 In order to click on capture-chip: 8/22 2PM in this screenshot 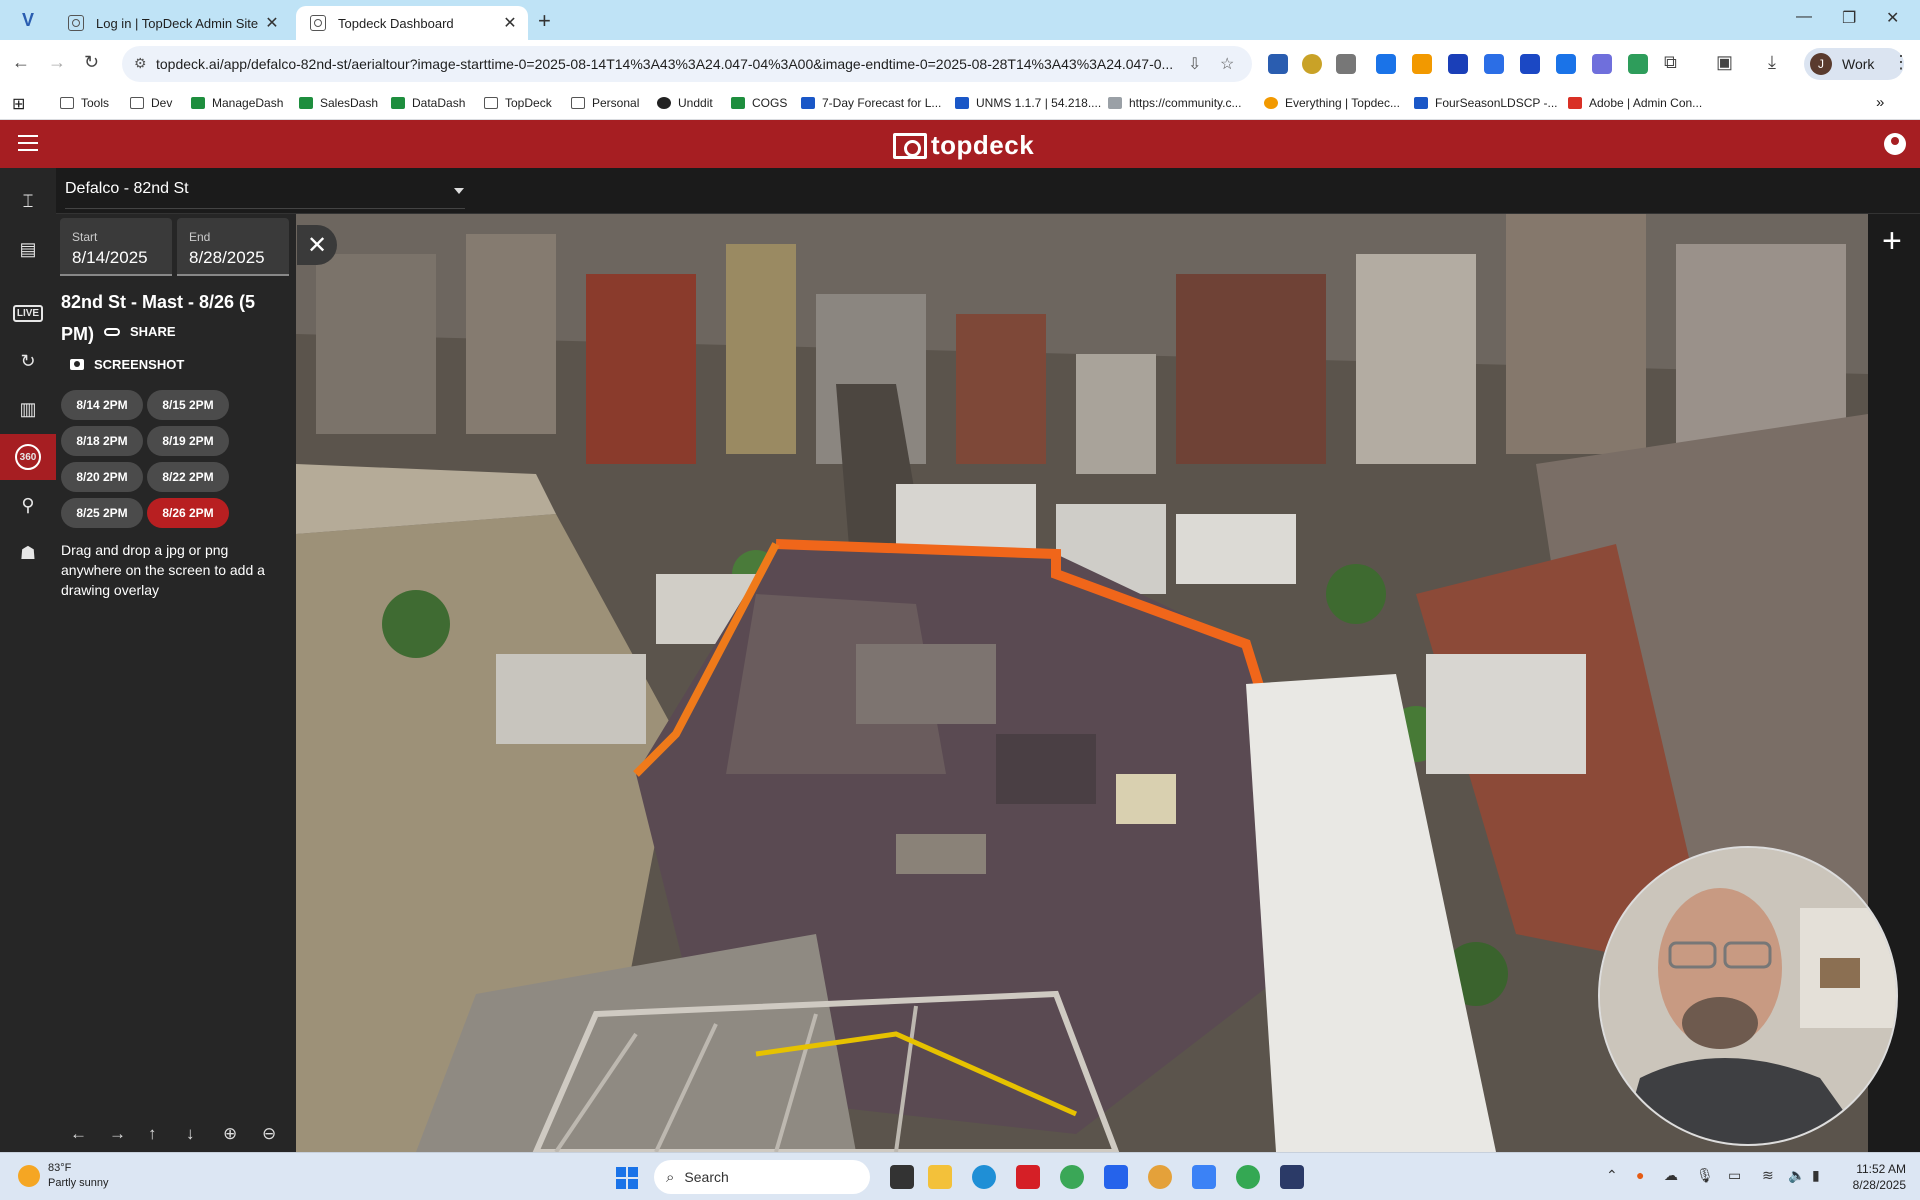, I will do `click(188, 477)`.